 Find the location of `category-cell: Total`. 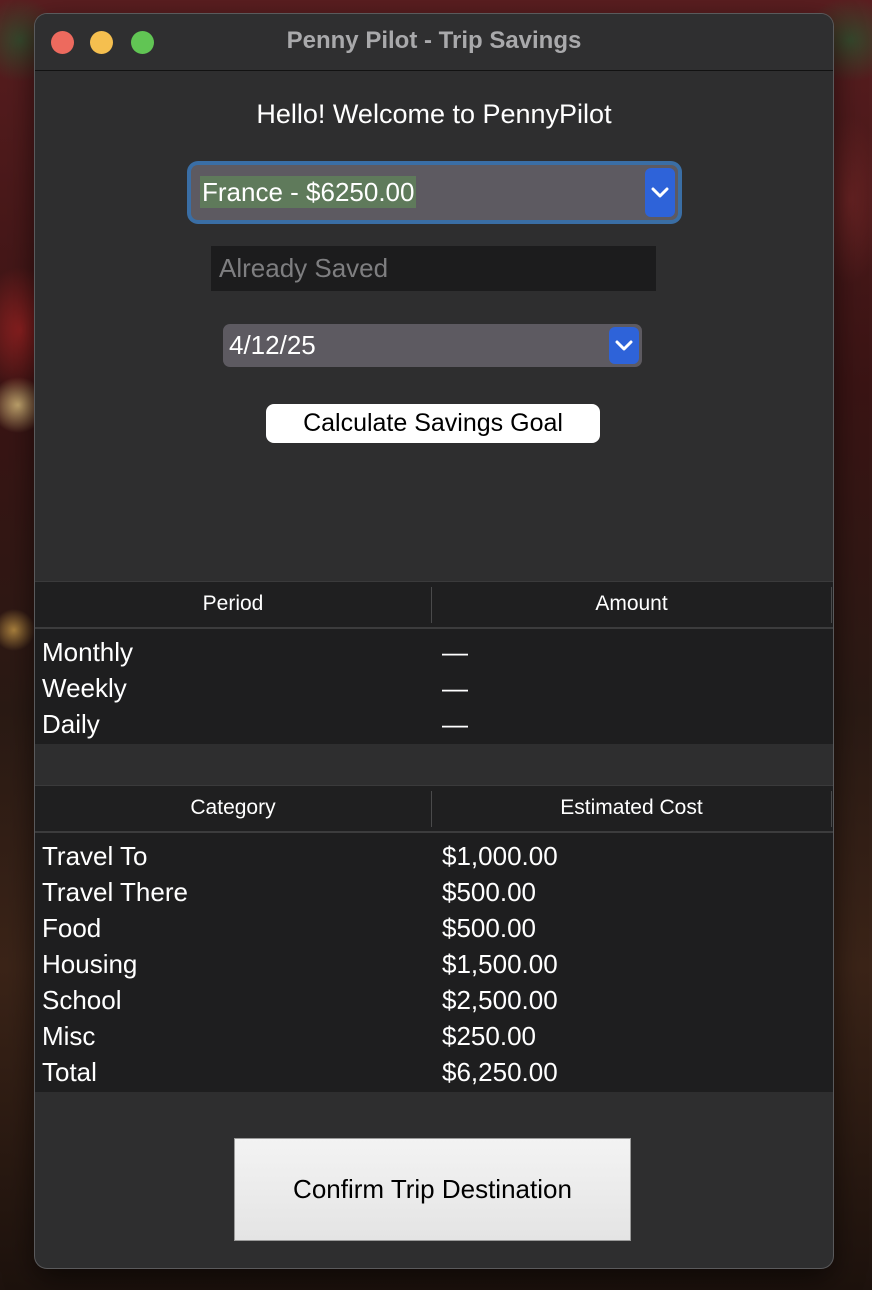

category-cell: Total is located at coordinates (69, 1072).